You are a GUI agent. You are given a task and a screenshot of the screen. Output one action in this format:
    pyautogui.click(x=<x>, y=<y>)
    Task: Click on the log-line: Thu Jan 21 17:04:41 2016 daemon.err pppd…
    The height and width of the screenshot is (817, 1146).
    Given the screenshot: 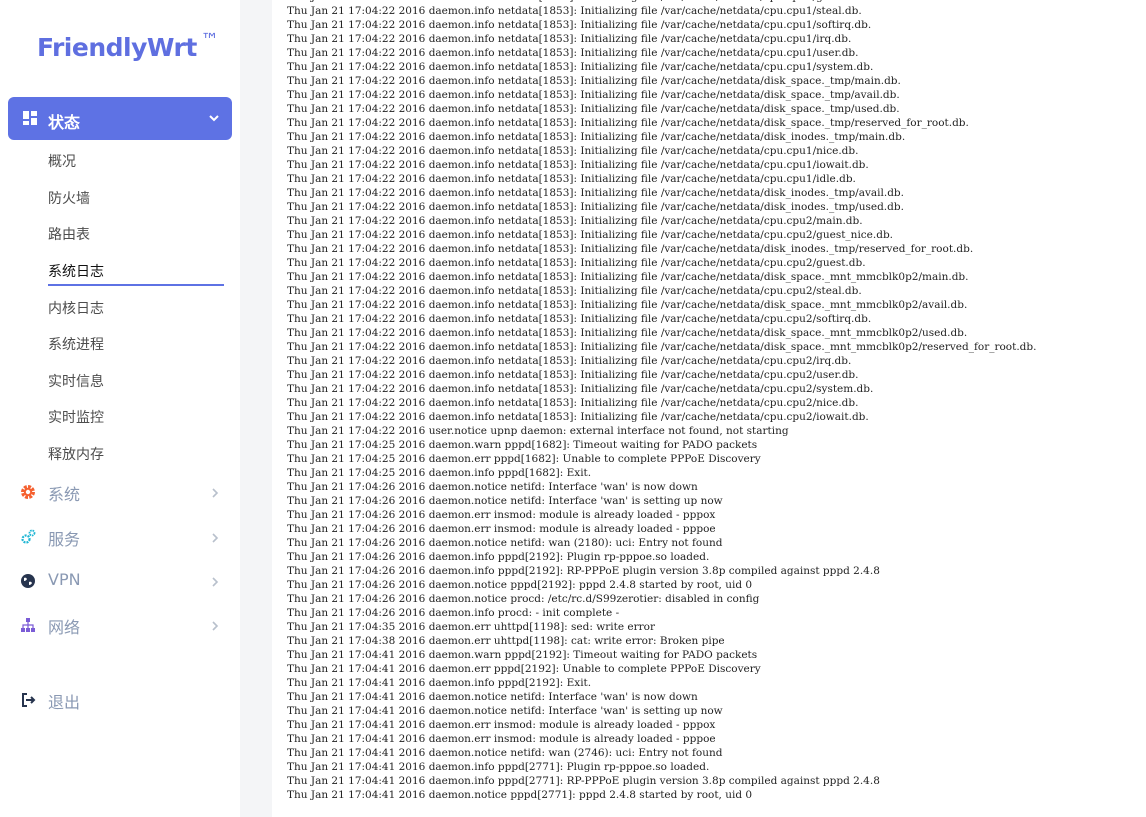 What is the action you would take?
    pyautogui.click(x=524, y=669)
    